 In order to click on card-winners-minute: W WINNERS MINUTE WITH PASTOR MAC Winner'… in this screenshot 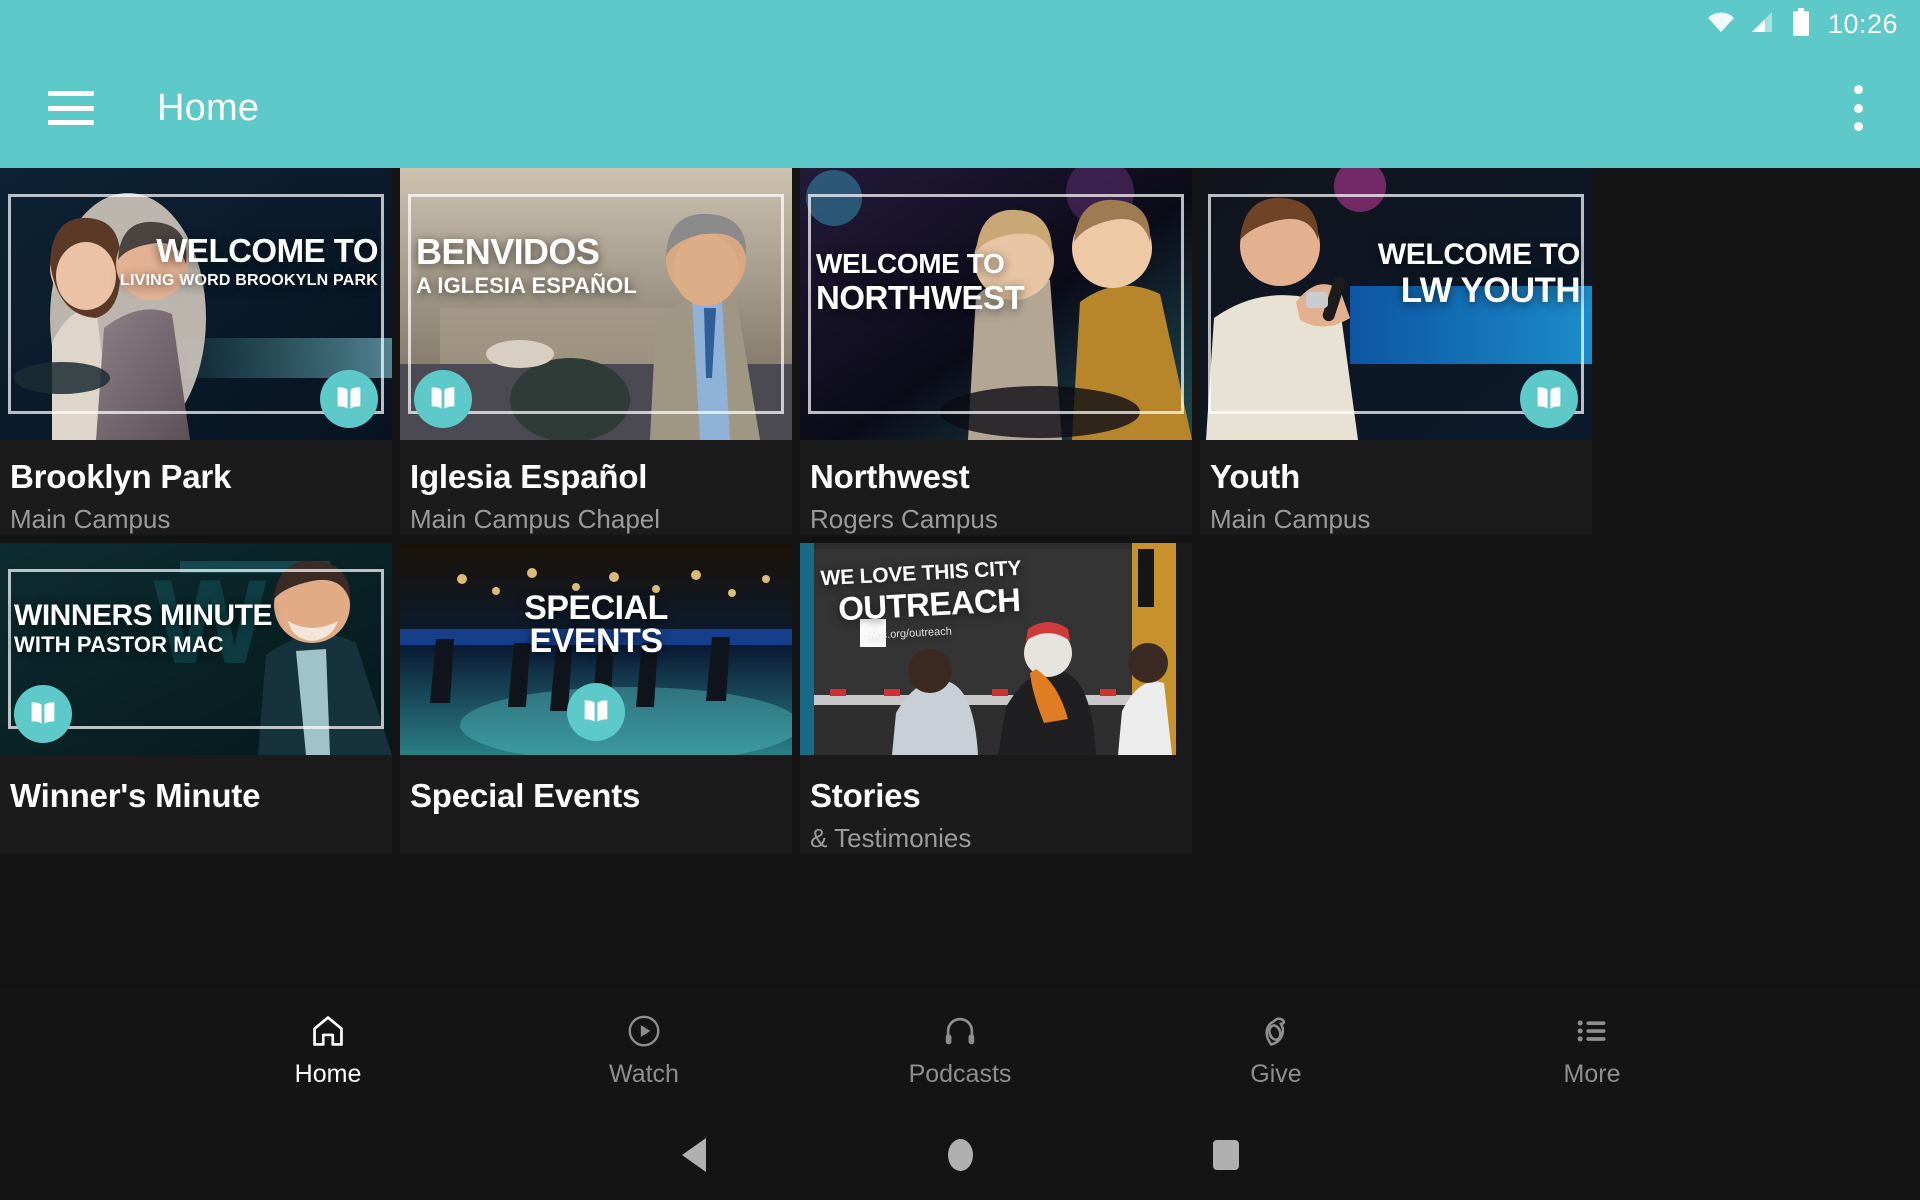, I will do `click(196, 698)`.